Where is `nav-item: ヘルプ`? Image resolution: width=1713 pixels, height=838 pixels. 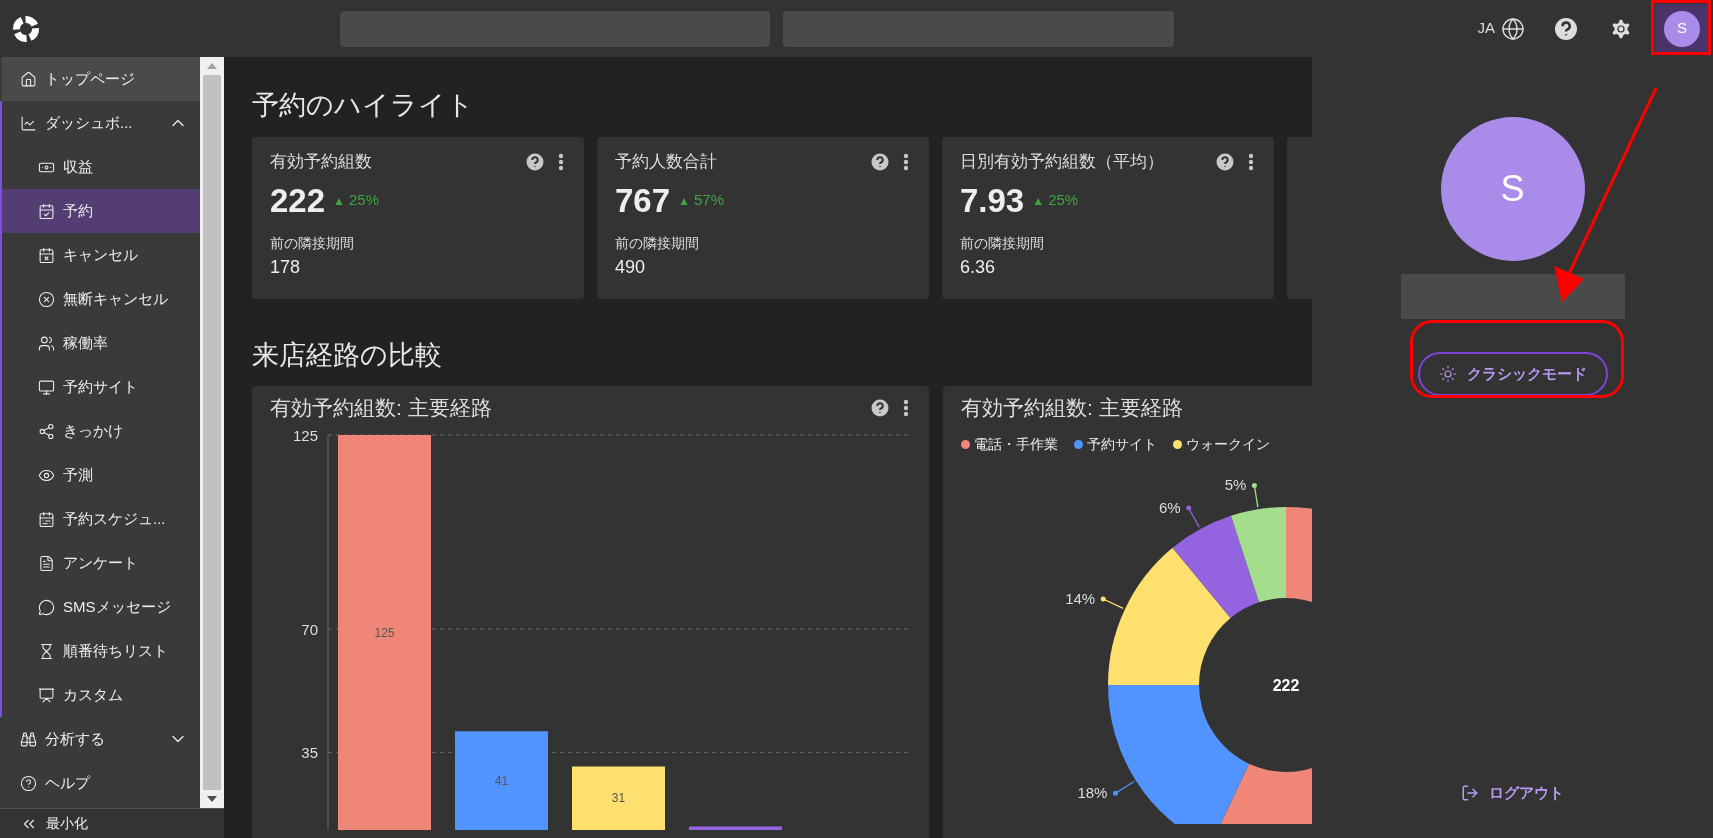
nav-item: ヘルプ is located at coordinates (101, 783).